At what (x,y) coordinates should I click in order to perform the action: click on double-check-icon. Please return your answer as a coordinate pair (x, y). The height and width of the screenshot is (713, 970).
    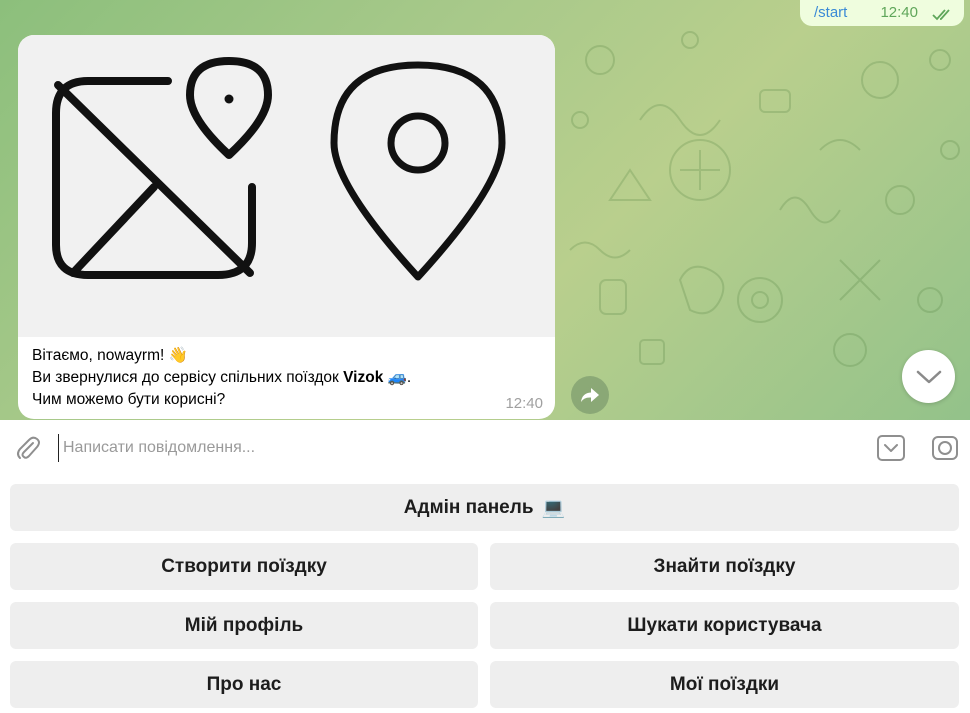
    Looking at the image, I should click on (941, 15).